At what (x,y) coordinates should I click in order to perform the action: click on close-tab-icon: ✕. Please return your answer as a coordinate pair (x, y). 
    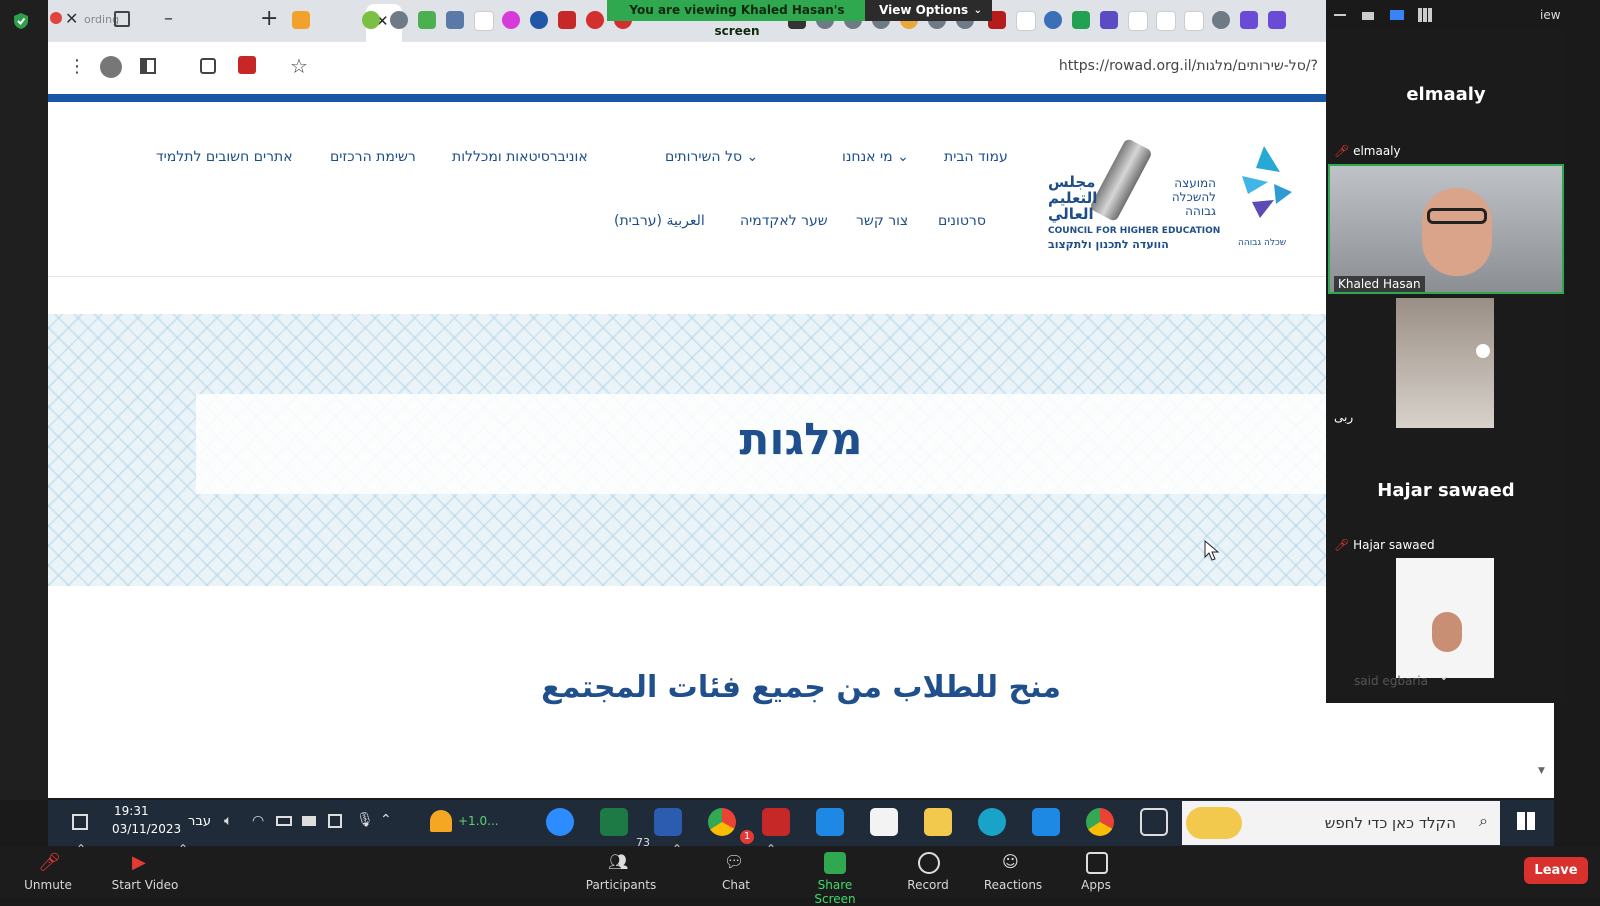
    Looking at the image, I should click on (71, 18).